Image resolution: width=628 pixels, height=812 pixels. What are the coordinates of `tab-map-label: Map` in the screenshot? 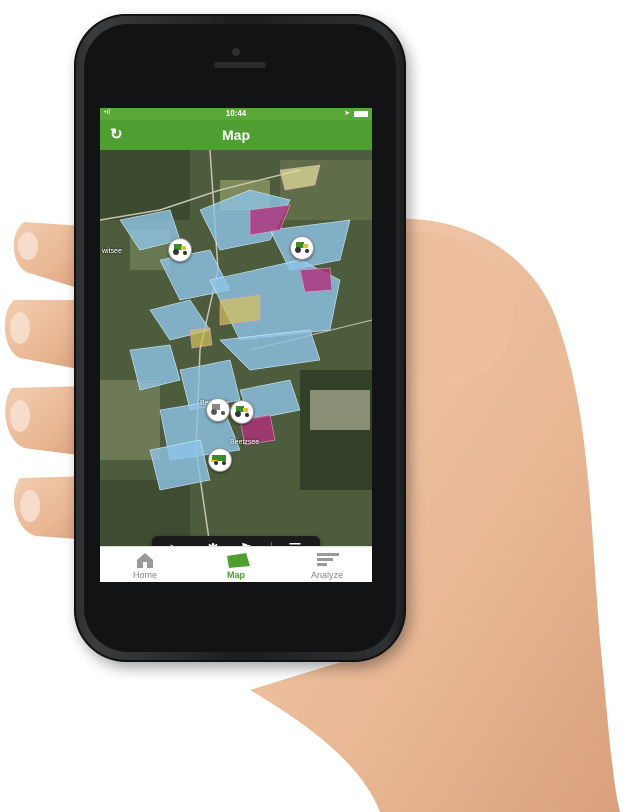 It's located at (236, 575).